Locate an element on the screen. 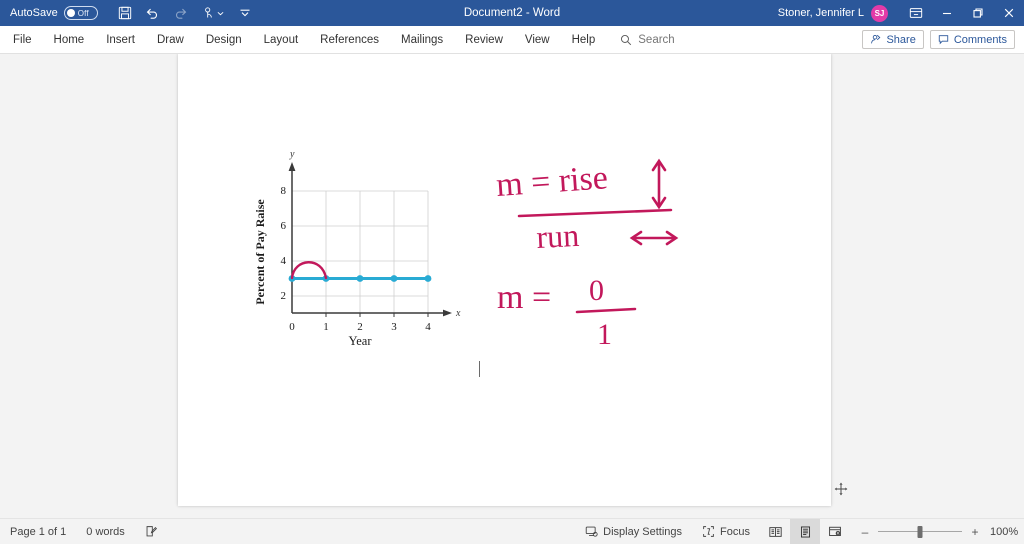 Image resolution: width=1024 pixels, height=544 pixels. ink-formula-line2: run is located at coordinates (557, 236).